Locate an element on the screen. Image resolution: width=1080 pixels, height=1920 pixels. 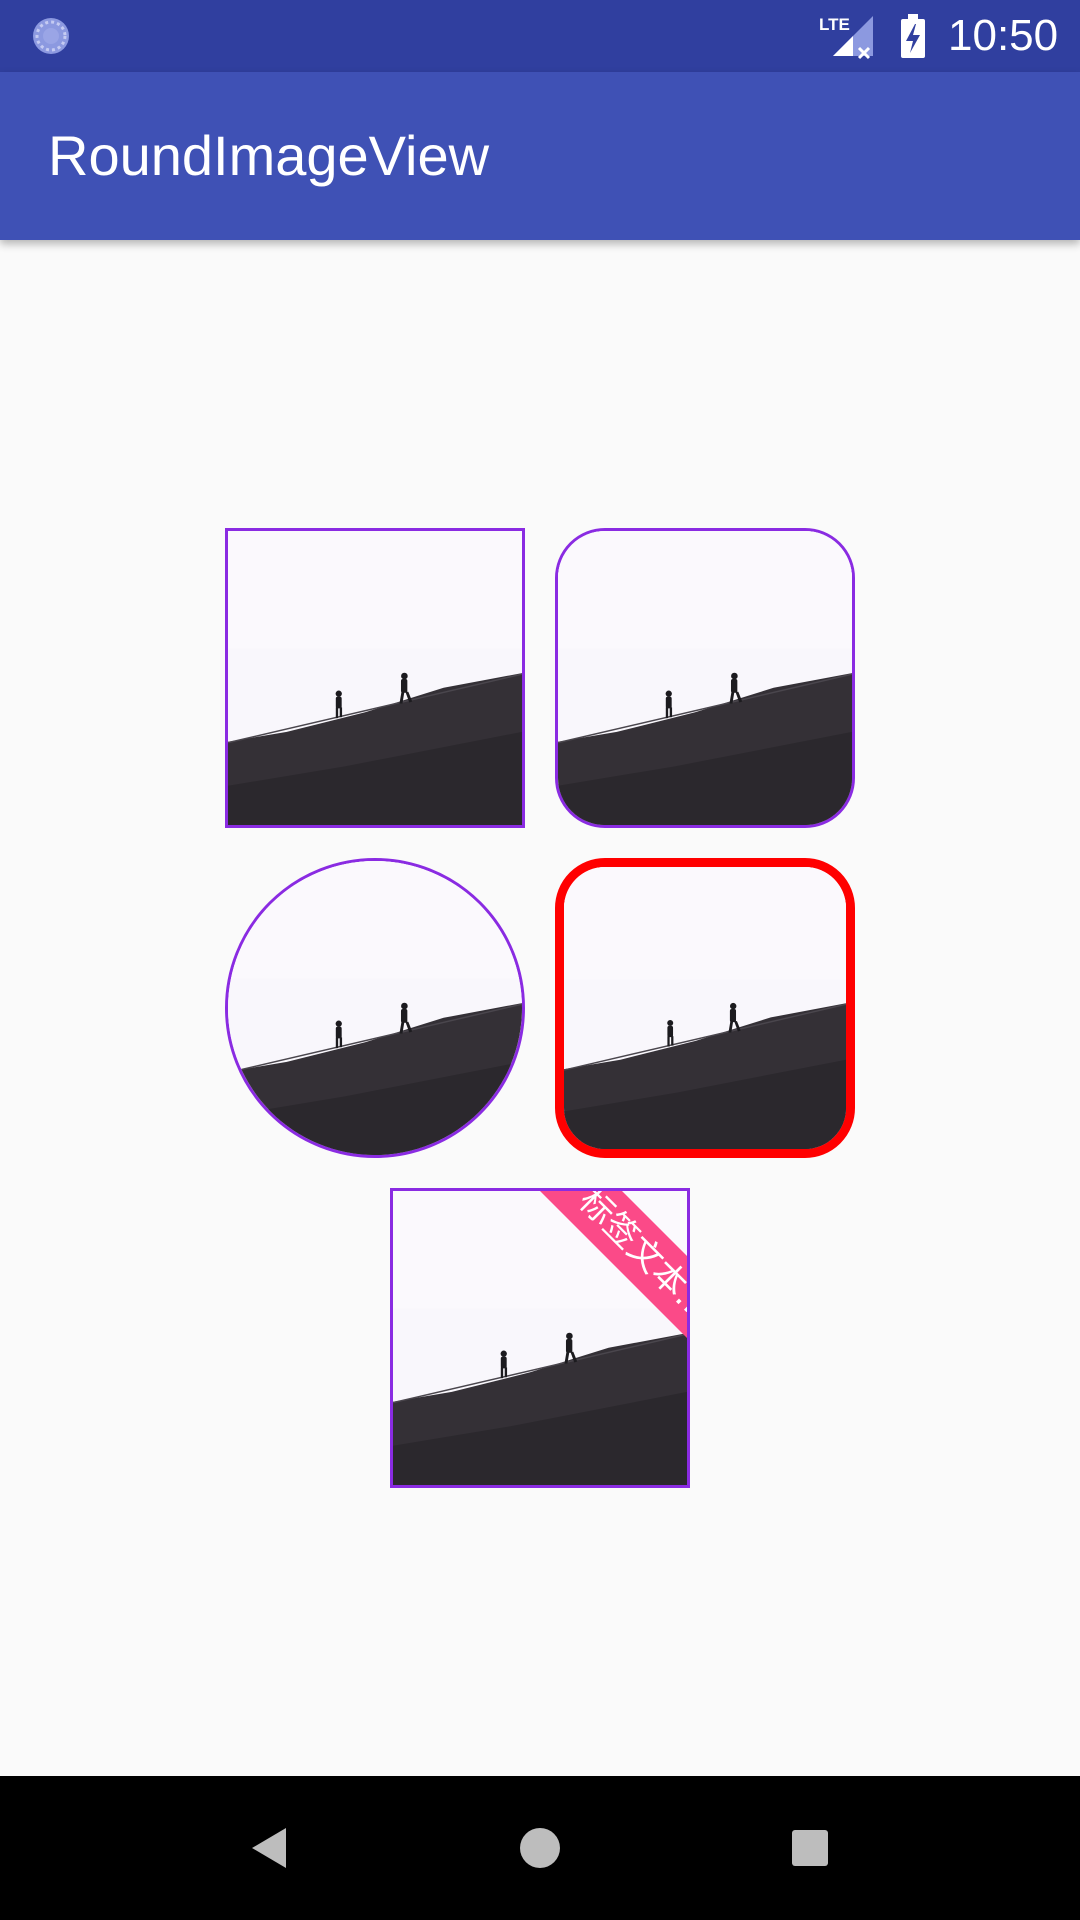
back-triangle-icon is located at coordinates (269, 1848).